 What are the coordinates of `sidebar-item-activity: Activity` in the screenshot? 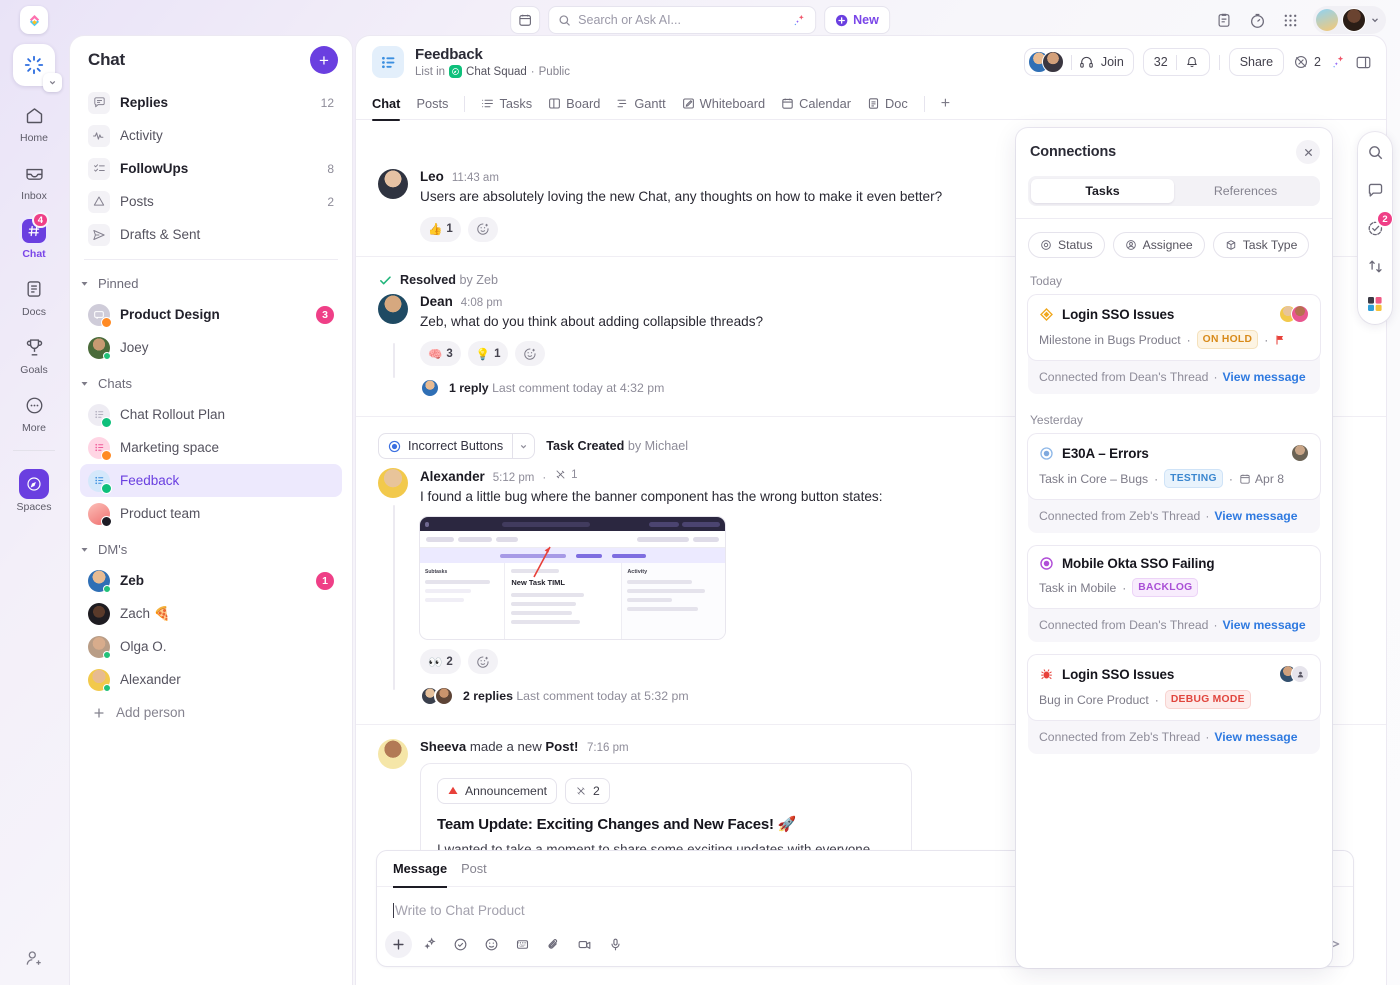 It's located at (211, 135).